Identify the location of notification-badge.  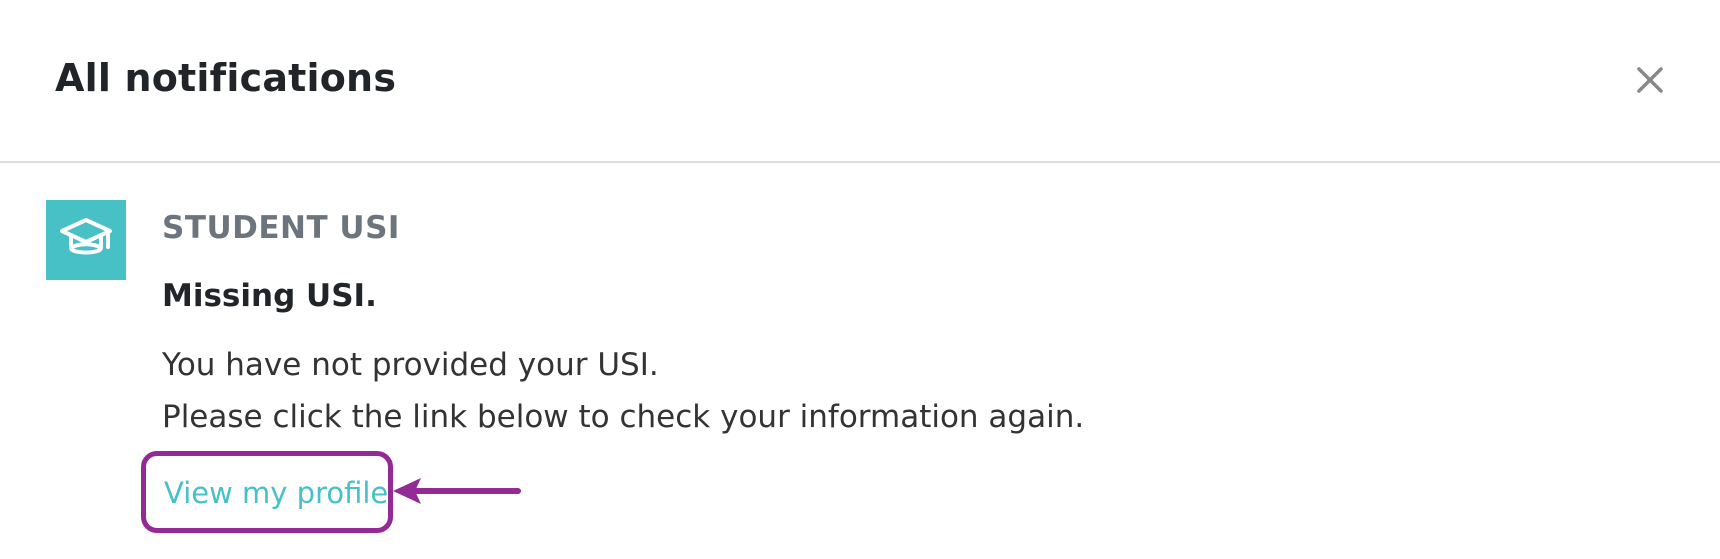
(86, 240).